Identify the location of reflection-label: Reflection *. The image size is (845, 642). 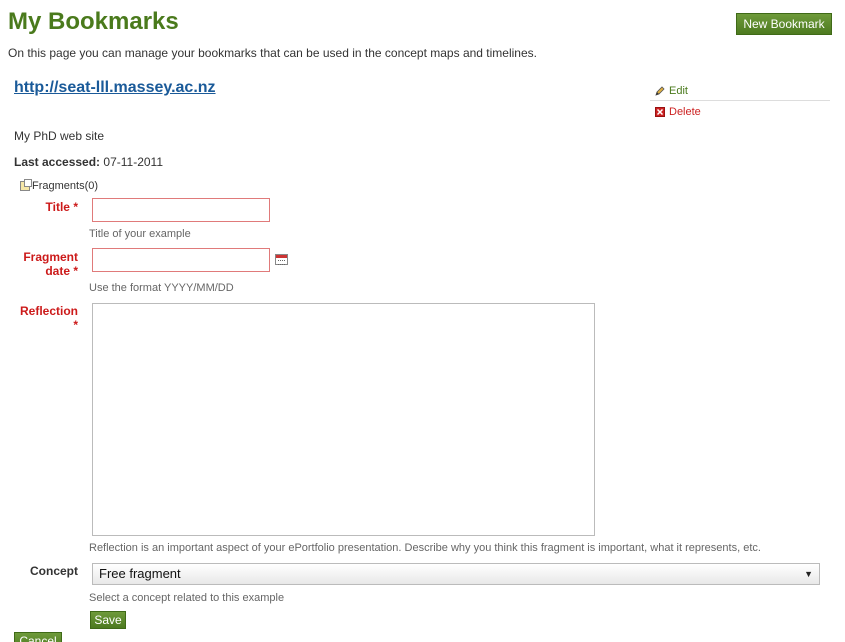
(44, 318).